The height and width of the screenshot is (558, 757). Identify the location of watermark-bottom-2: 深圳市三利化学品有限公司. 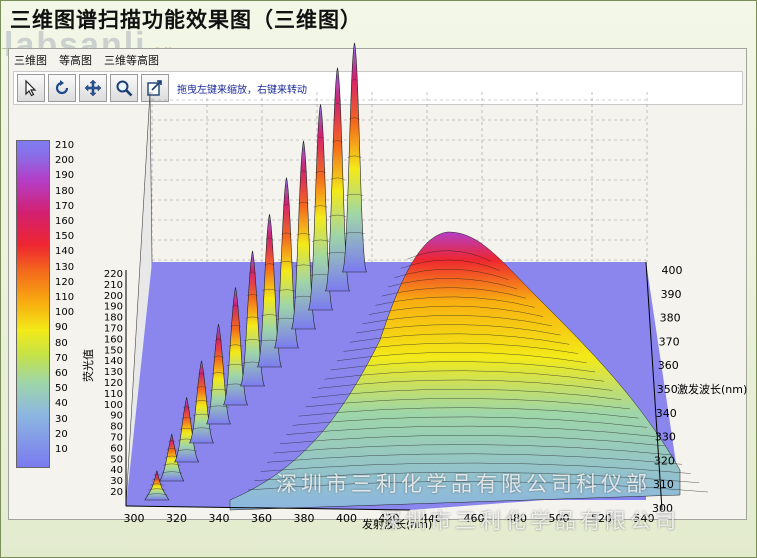
(530, 521).